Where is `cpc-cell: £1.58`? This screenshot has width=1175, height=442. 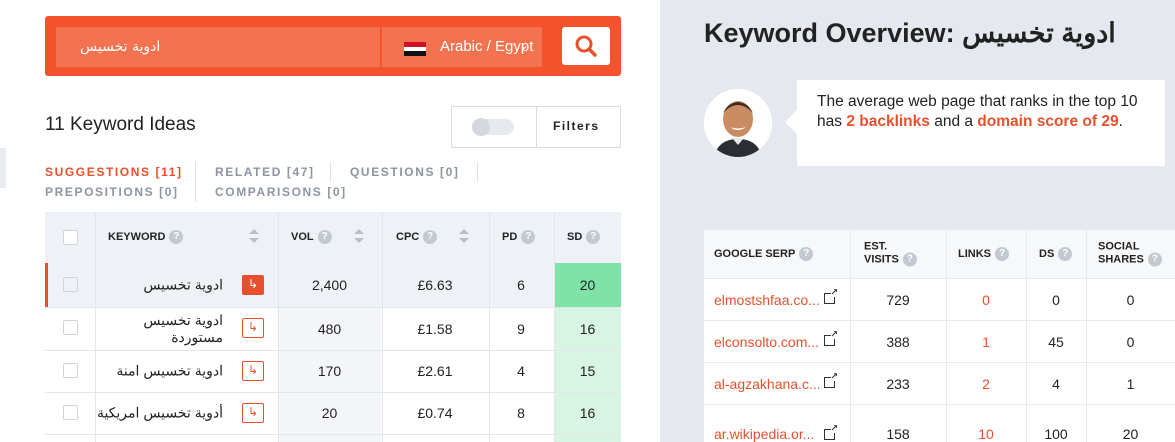 cpc-cell: £1.58 is located at coordinates (435, 328).